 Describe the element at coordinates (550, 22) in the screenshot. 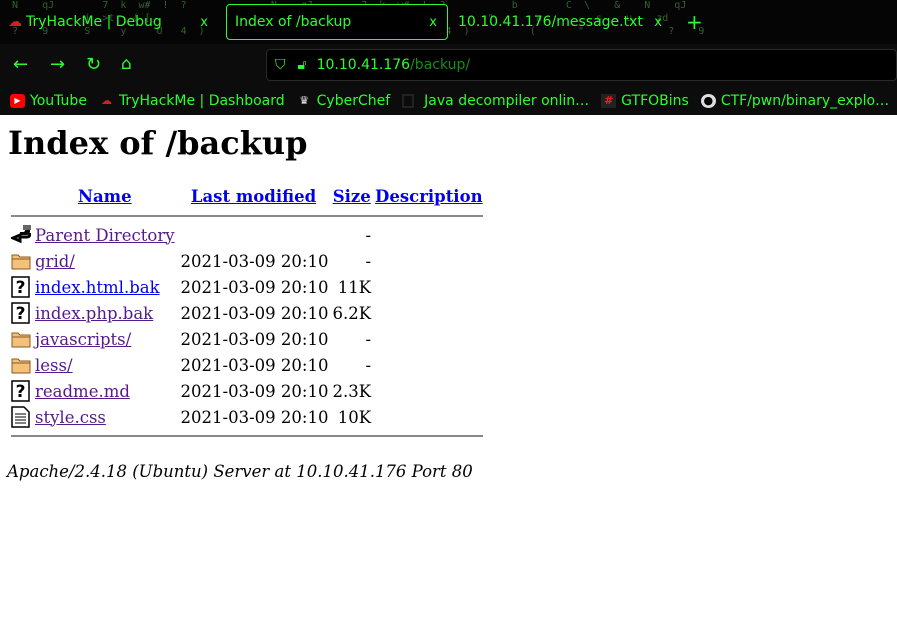

I see `tab-label: 10.10.41.176/message.txt` at that location.